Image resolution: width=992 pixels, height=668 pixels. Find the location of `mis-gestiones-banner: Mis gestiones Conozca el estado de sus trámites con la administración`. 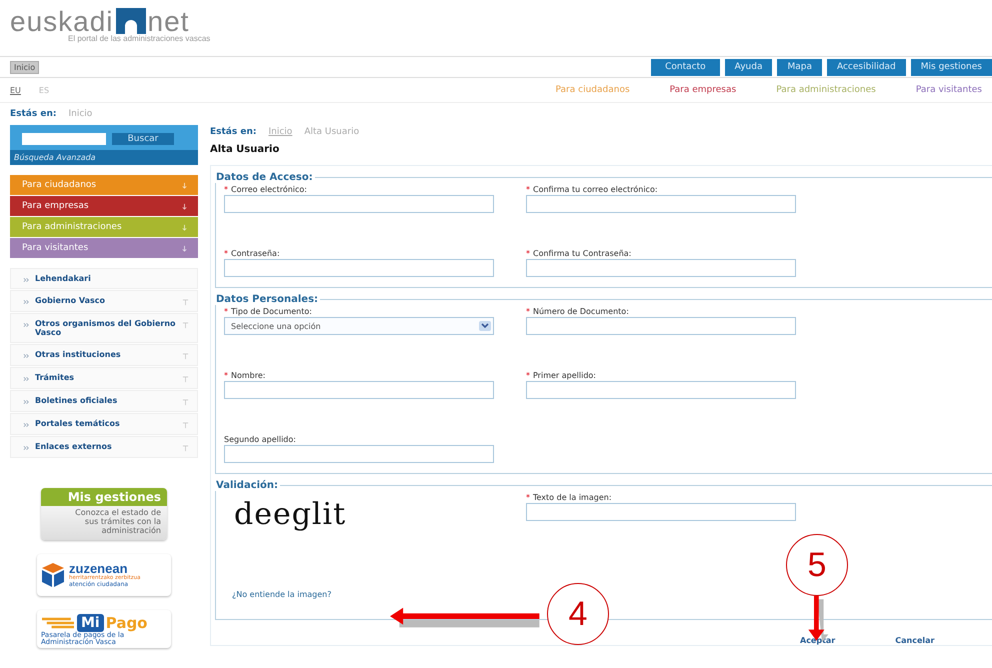

mis-gestiones-banner: Mis gestiones Conozca el estado de sus trámites con la administración is located at coordinates (104, 514).